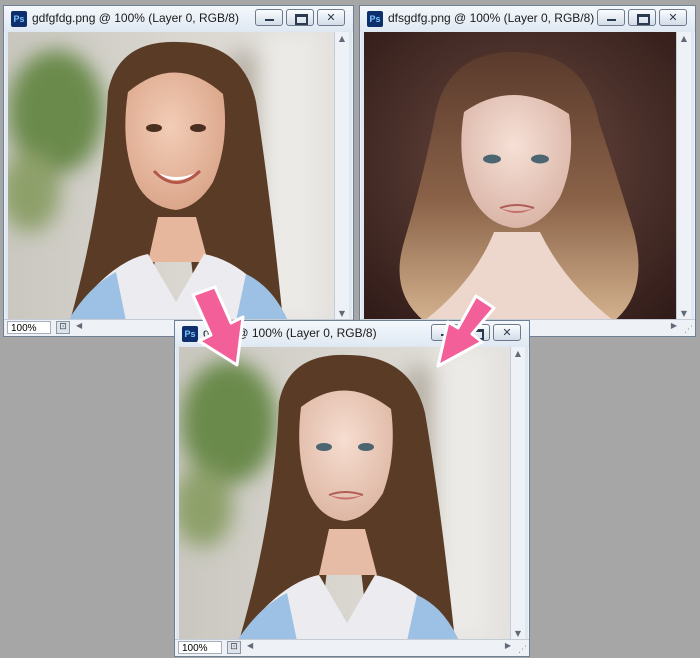 The width and height of the screenshot is (700, 658). What do you see at coordinates (491, 18) in the screenshot?
I see `window-title: dfsgdfg.png @ 100% (Layer 0, RGB/8)` at bounding box center [491, 18].